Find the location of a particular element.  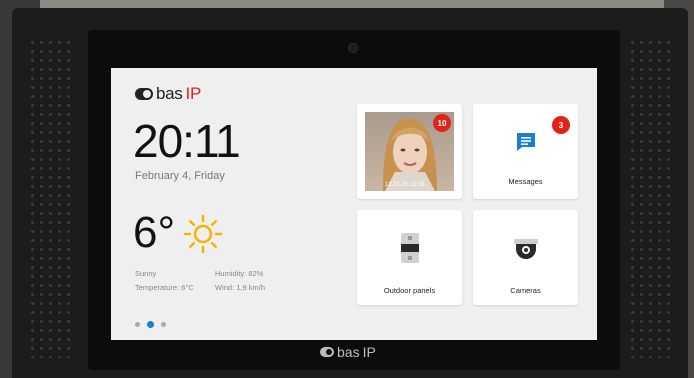

cameras-tile: Cameras is located at coordinates (525, 257).